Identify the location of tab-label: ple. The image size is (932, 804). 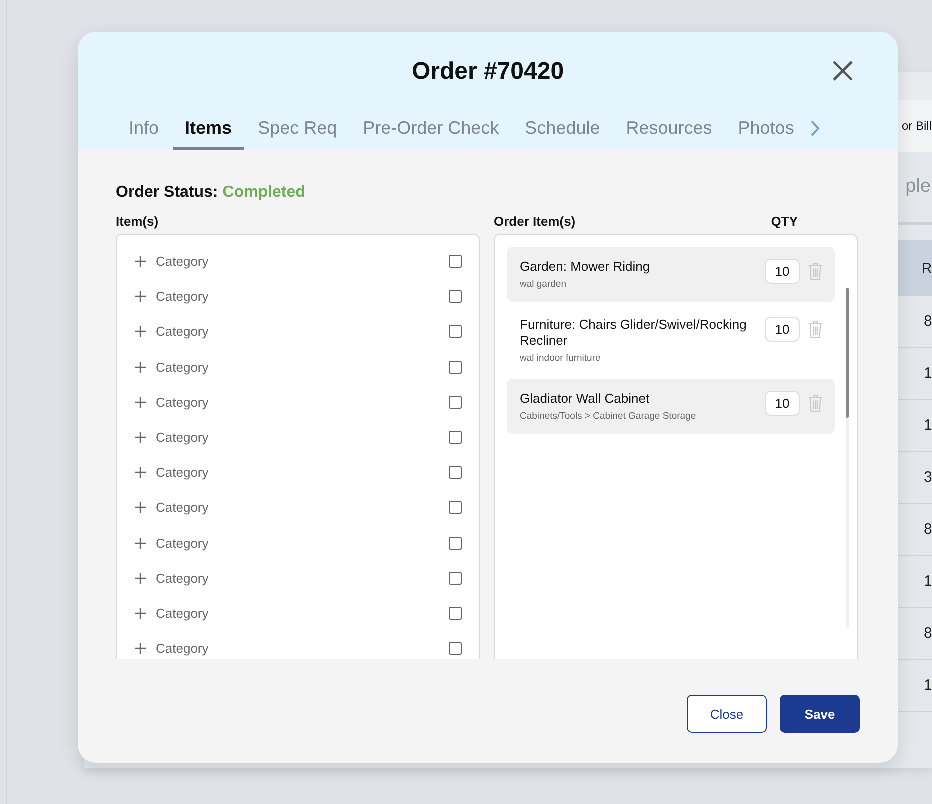
(918, 187).